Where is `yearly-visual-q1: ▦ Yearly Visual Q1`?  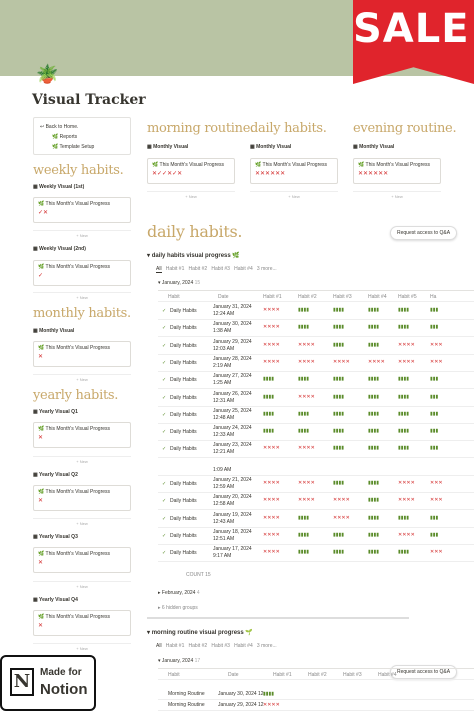
yearly-visual-q1: ▦ Yearly Visual Q1 is located at coordinates (55, 412).